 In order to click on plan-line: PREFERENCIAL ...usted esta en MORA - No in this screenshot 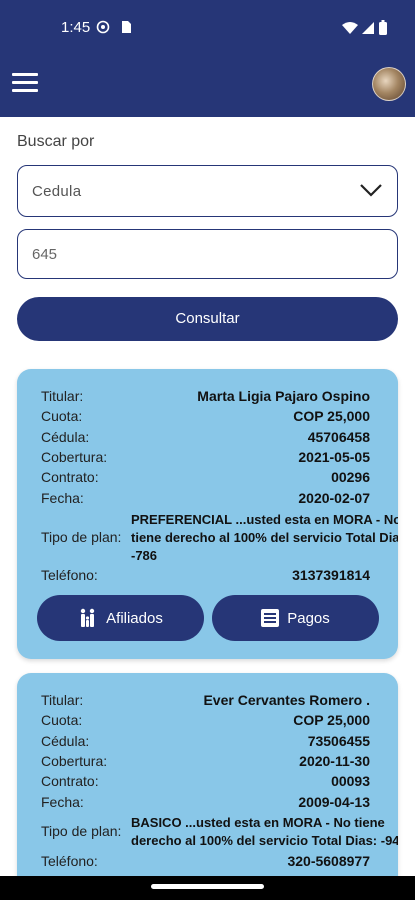, I will do `click(264, 519)`.